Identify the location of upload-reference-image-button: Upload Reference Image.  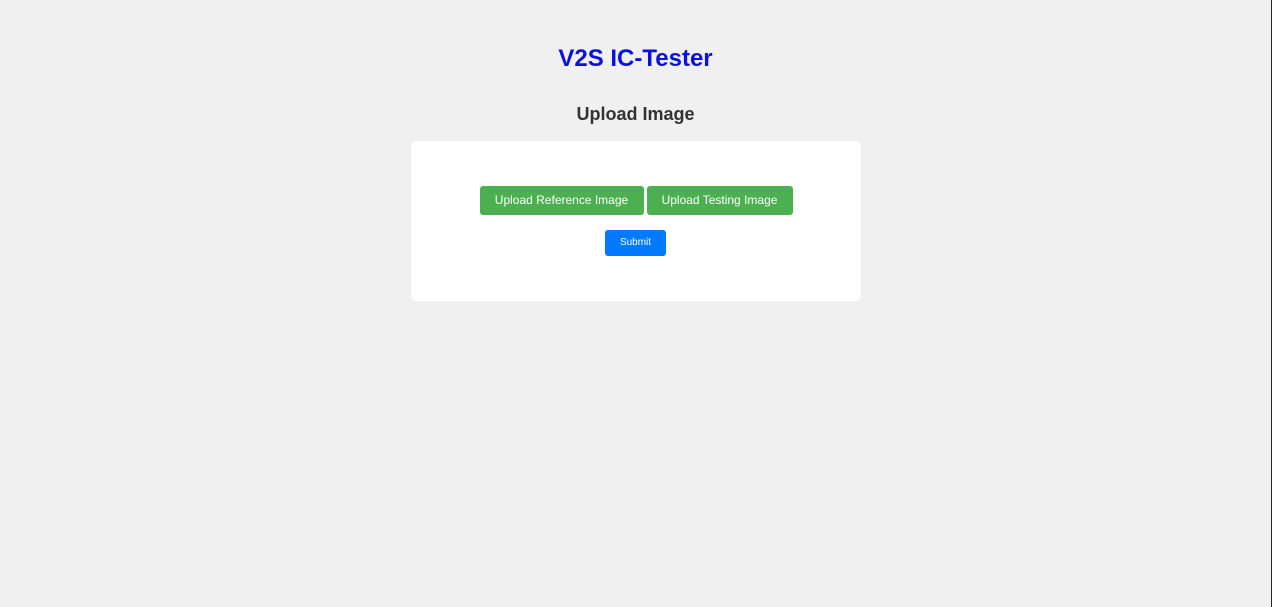
(561, 200).